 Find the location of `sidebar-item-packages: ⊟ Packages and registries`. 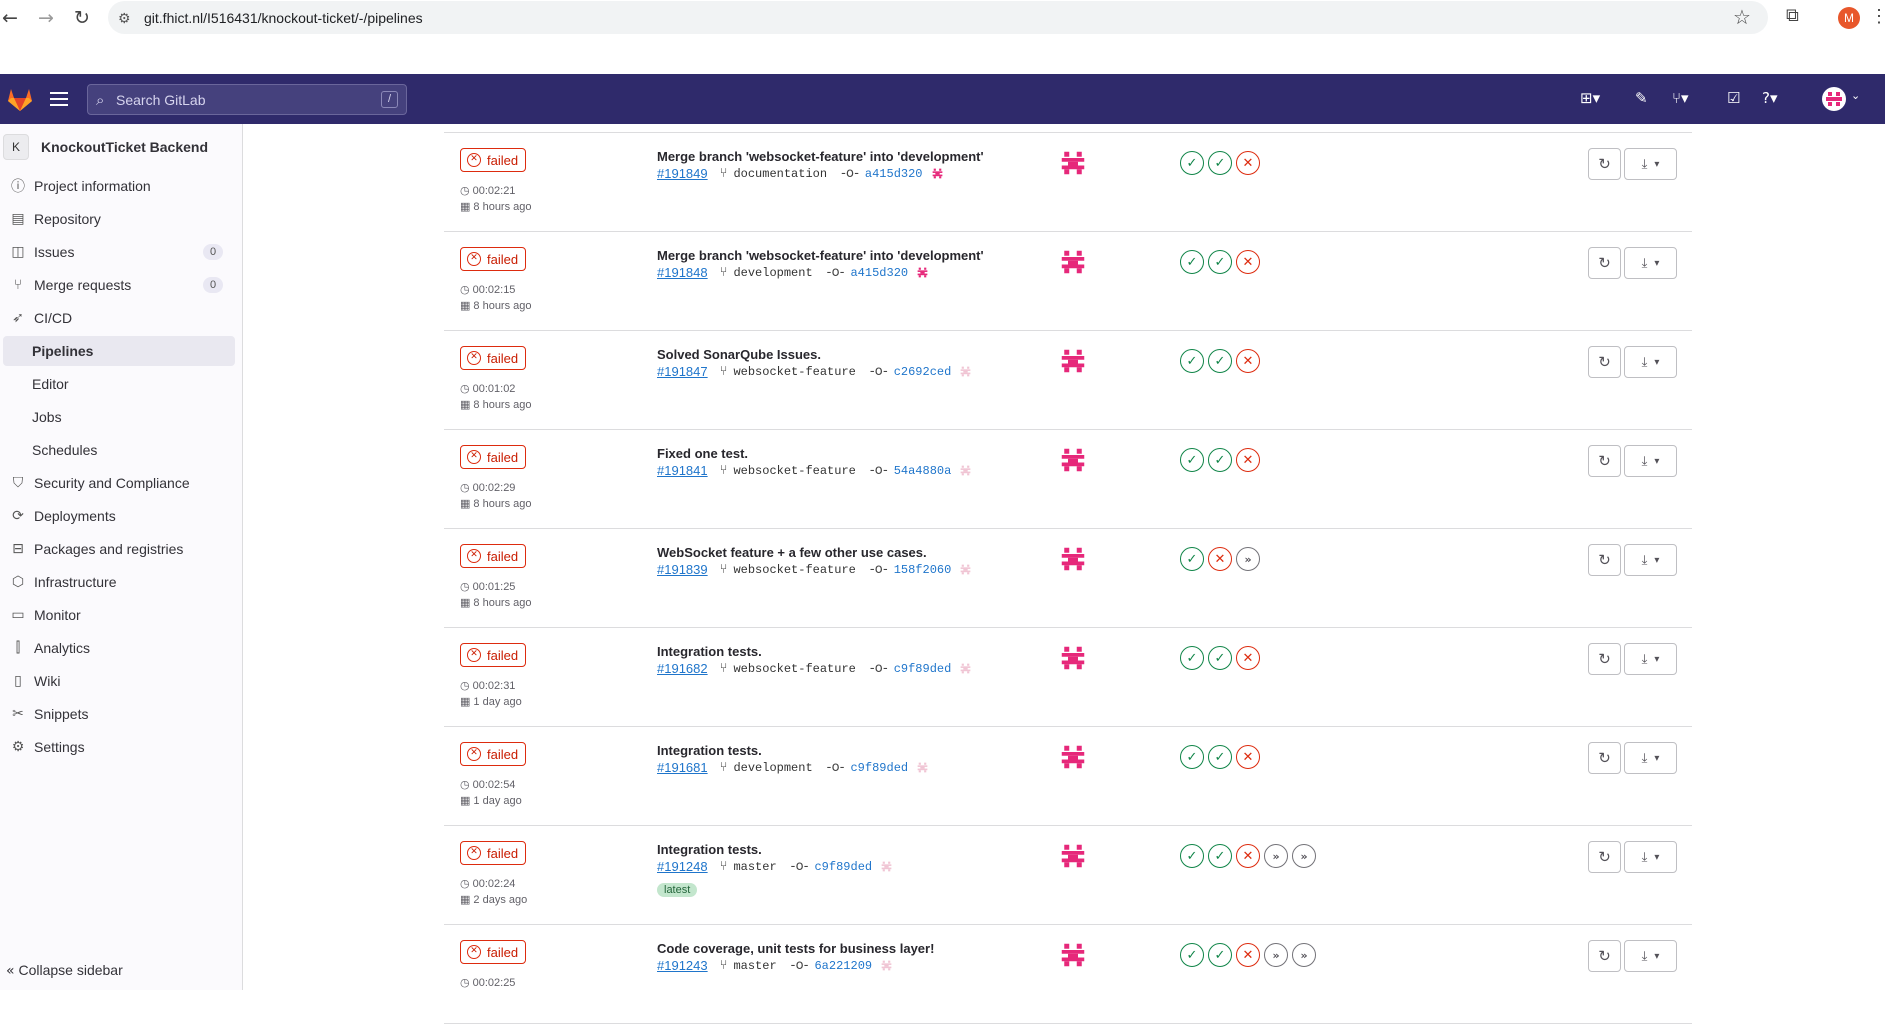

sidebar-item-packages: ⊟ Packages and registries is located at coordinates (119, 549).